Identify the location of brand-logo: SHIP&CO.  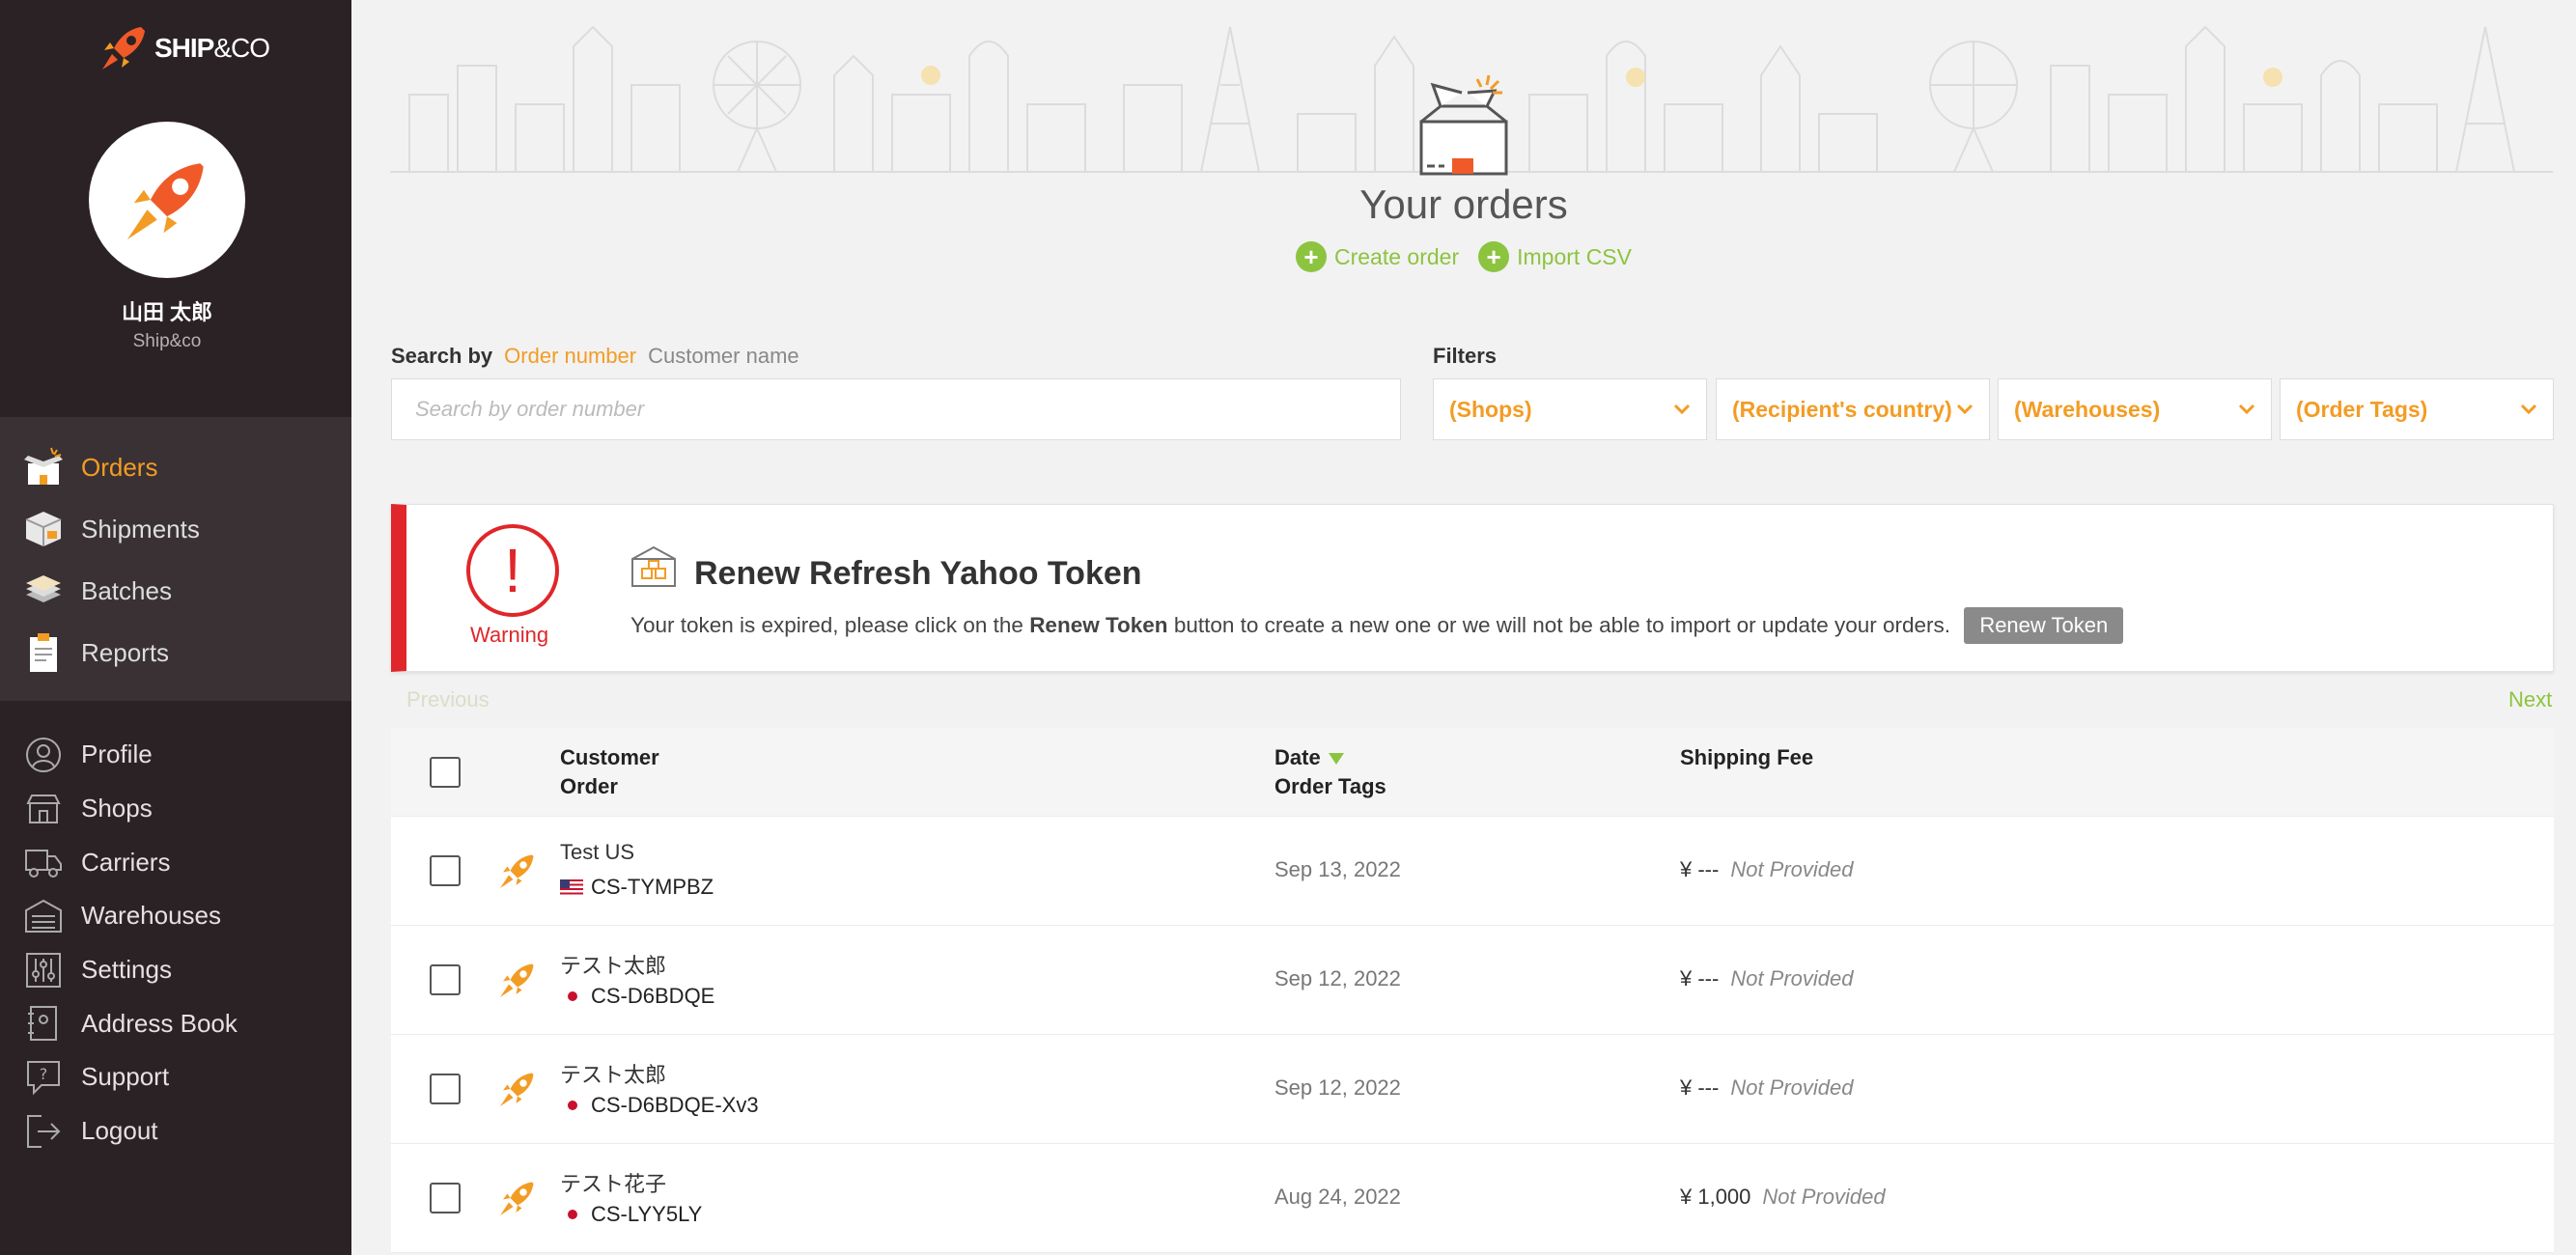
(184, 48).